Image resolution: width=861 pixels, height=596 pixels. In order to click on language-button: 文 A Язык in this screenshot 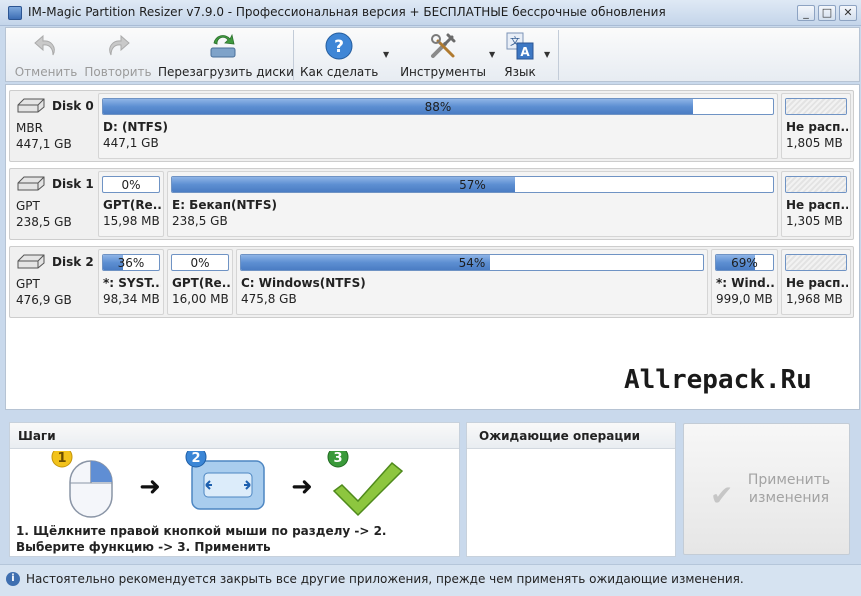, I will do `click(520, 54)`.